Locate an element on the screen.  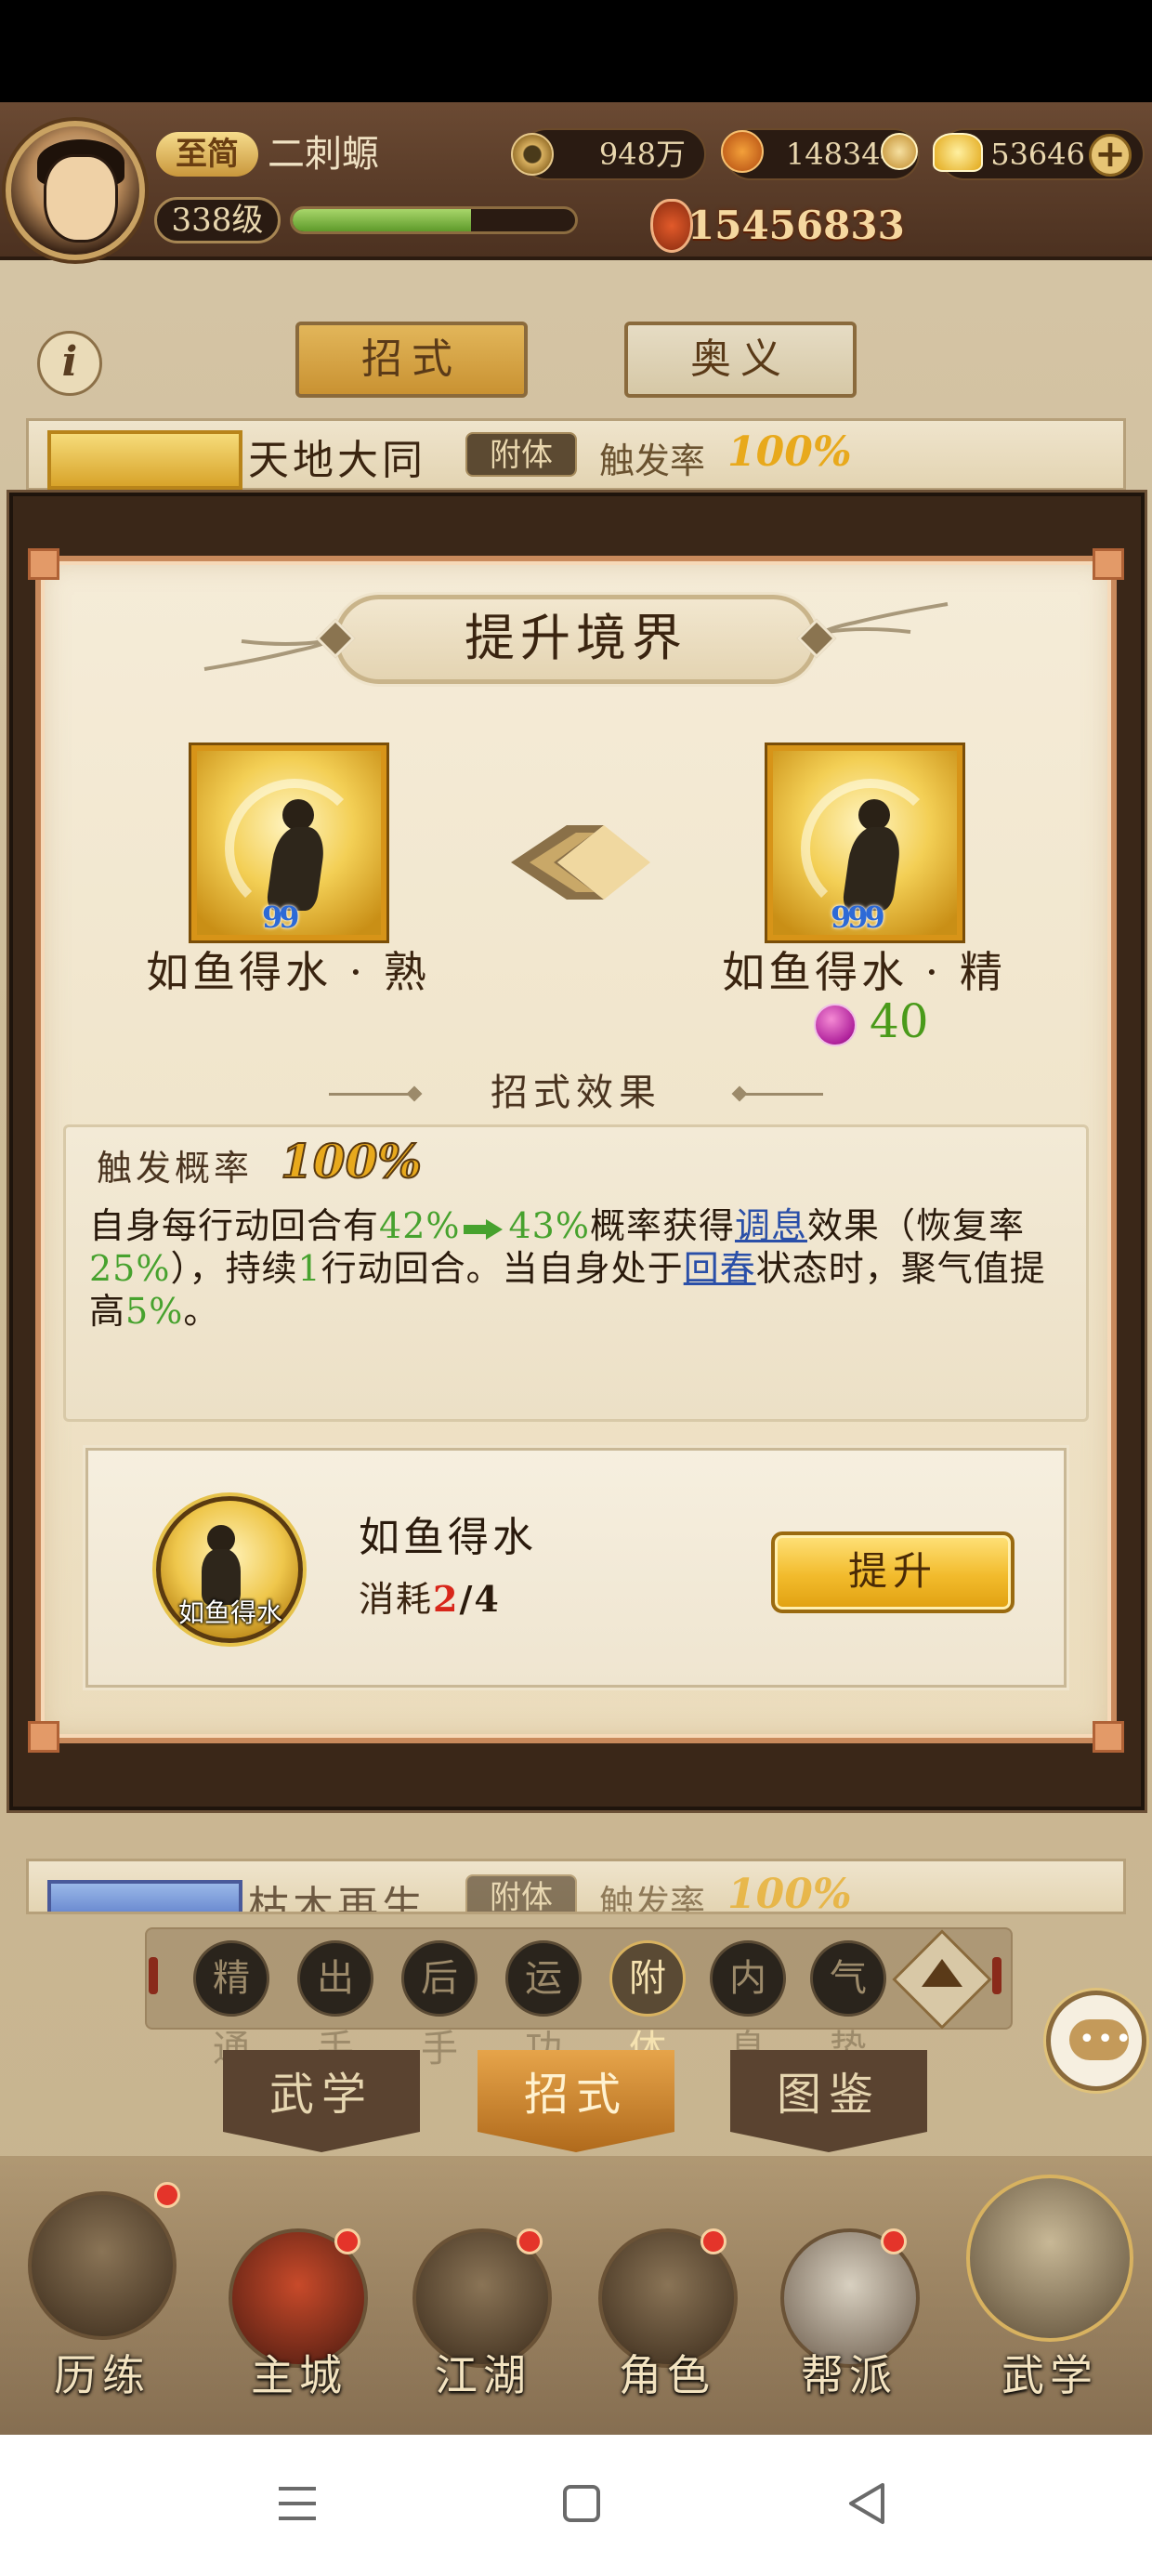
tab-moves-bottom: 招式 is located at coordinates (576, 2101).